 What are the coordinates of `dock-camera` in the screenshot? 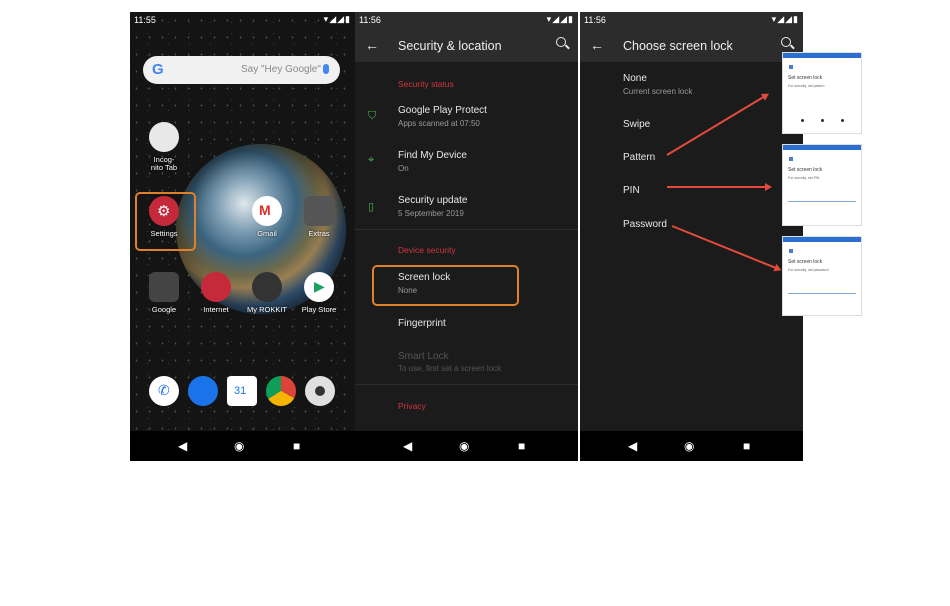 It's located at (320, 391).